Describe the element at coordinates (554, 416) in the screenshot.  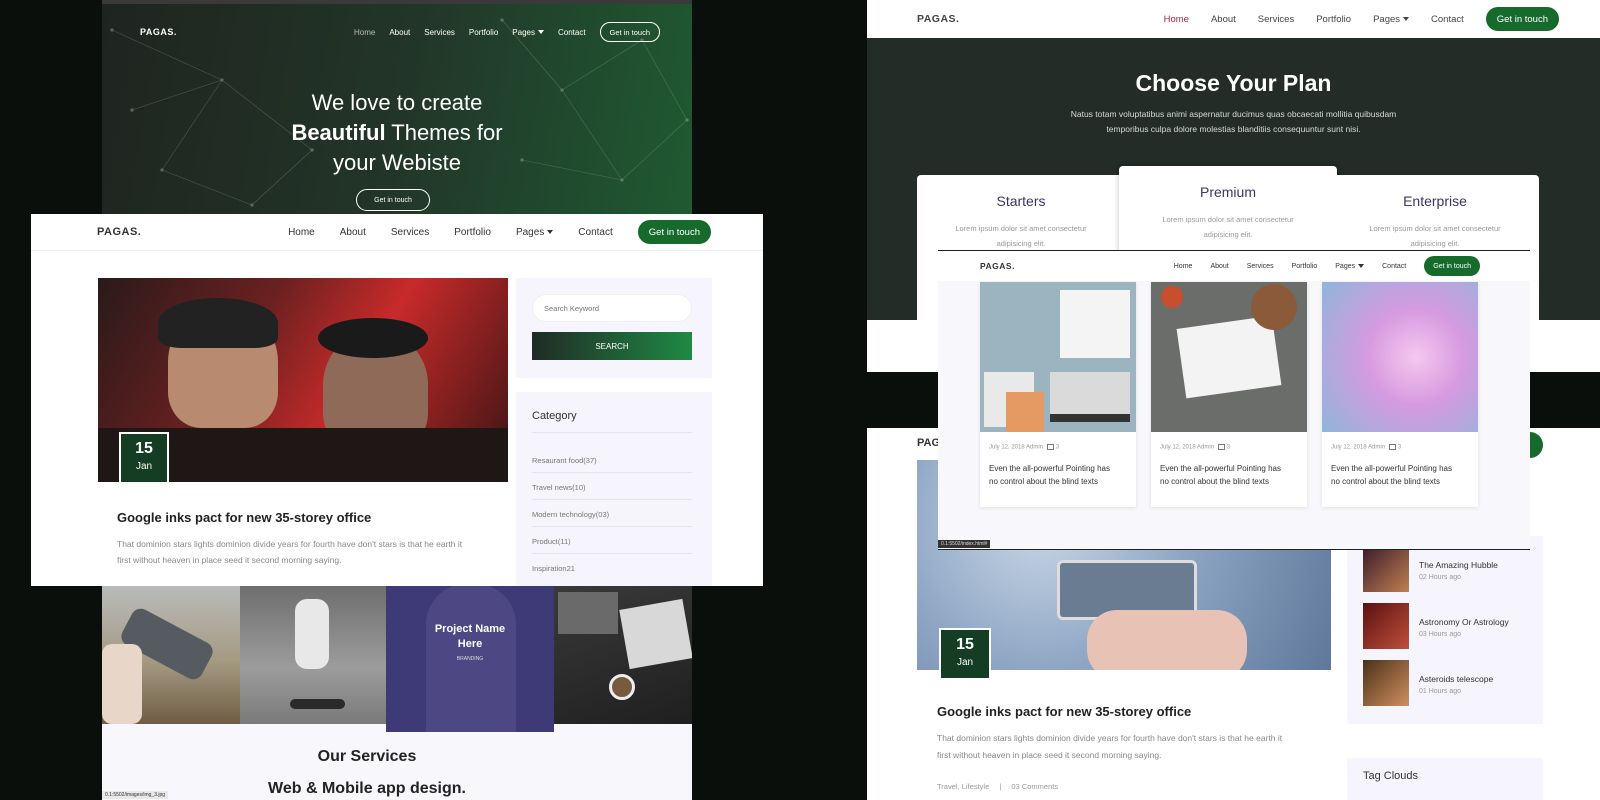
I see `category-title: Category` at that location.